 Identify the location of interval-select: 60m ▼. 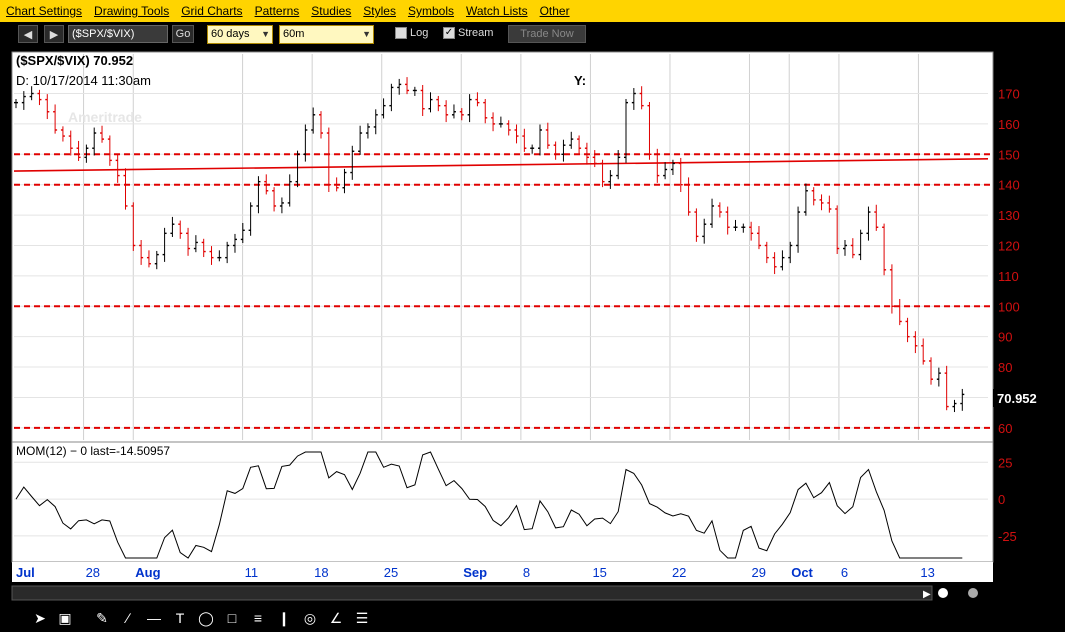
(326, 34).